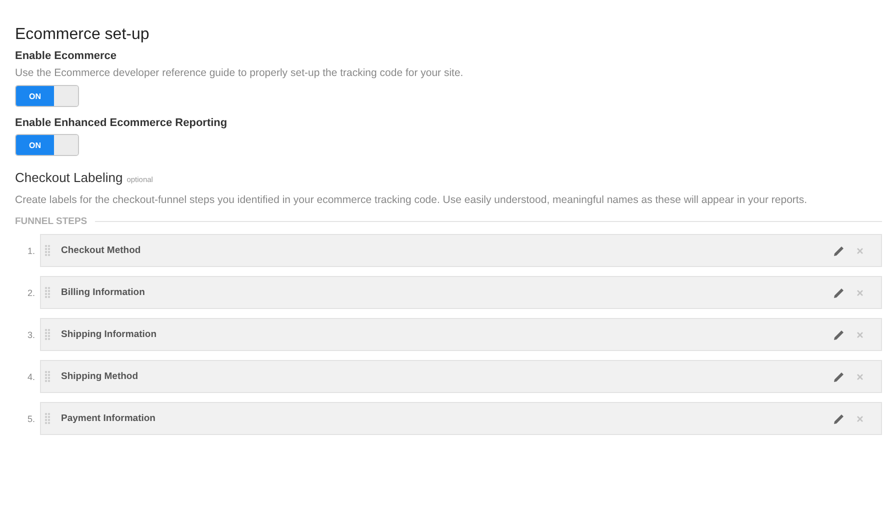  Describe the element at coordinates (461, 418) in the screenshot. I see `step-item: Payment Information` at that location.